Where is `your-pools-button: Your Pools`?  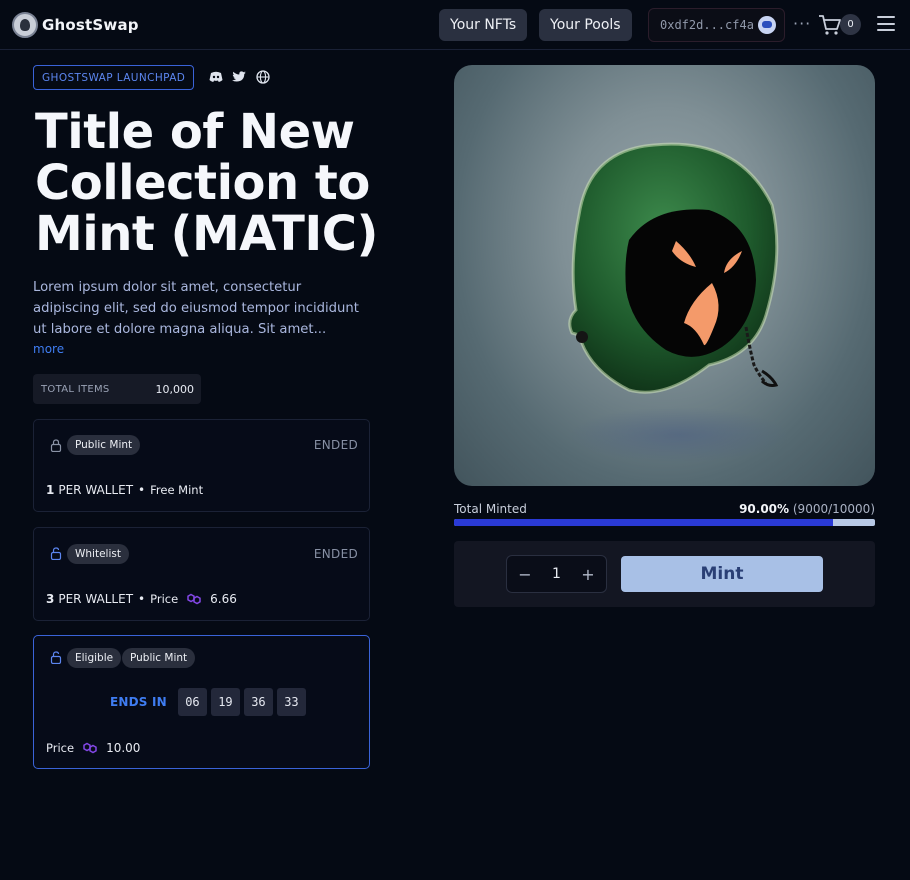 your-pools-button: Your Pools is located at coordinates (585, 25).